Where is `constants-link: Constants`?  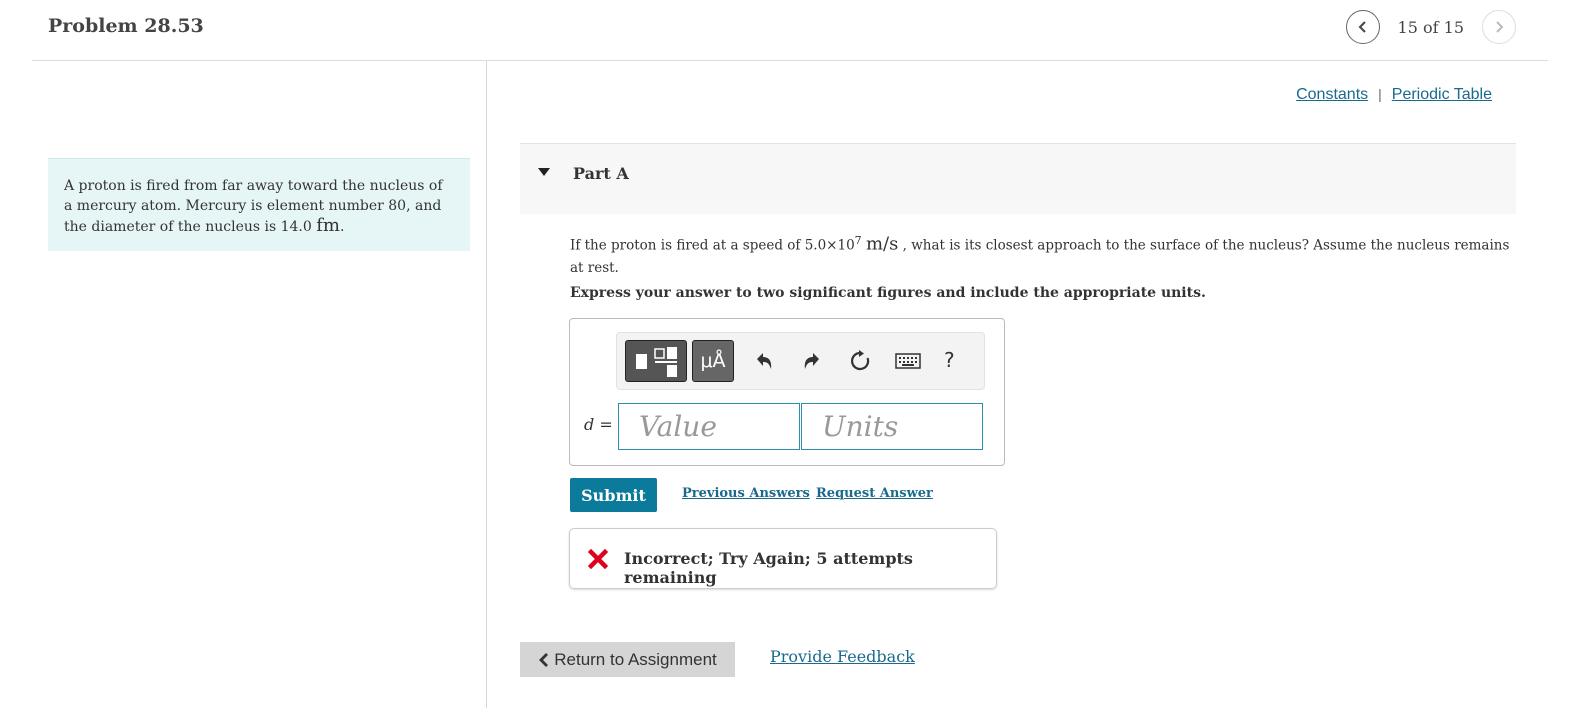 constants-link: Constants is located at coordinates (1332, 94).